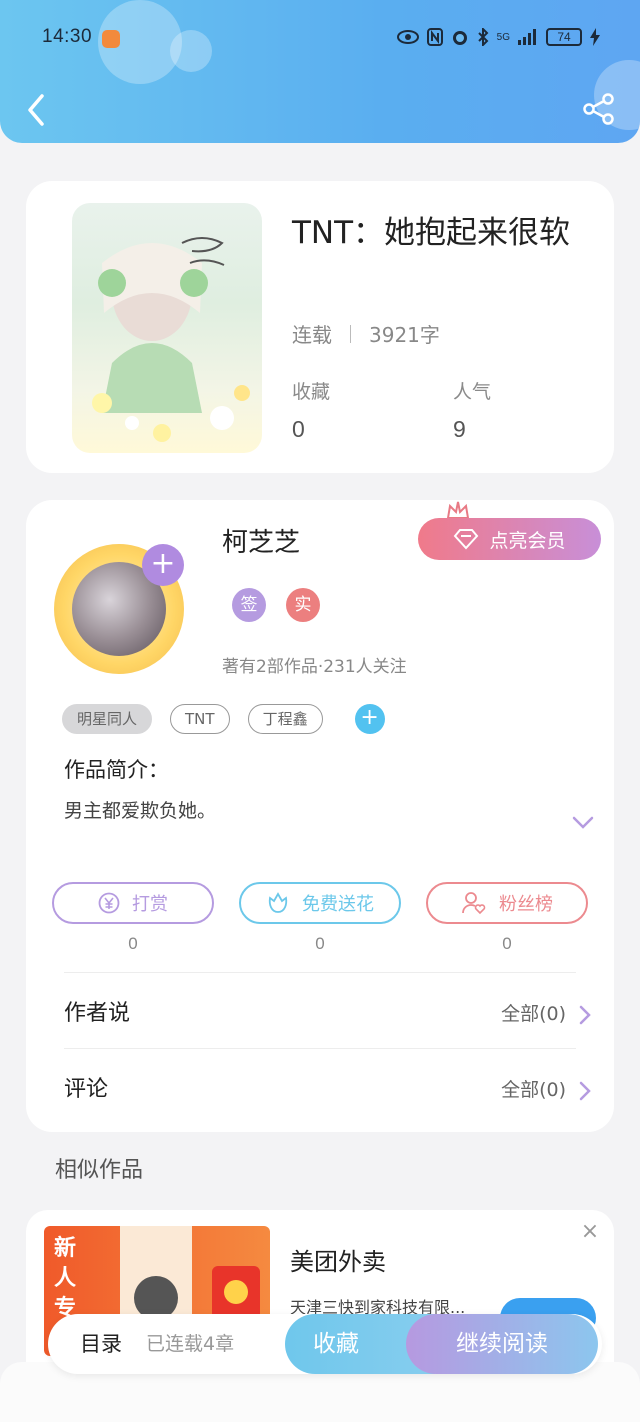 The height and width of the screenshot is (1422, 640). What do you see at coordinates (140, 811) in the screenshot?
I see `intro-text: 男主都爱欺负她。` at bounding box center [140, 811].